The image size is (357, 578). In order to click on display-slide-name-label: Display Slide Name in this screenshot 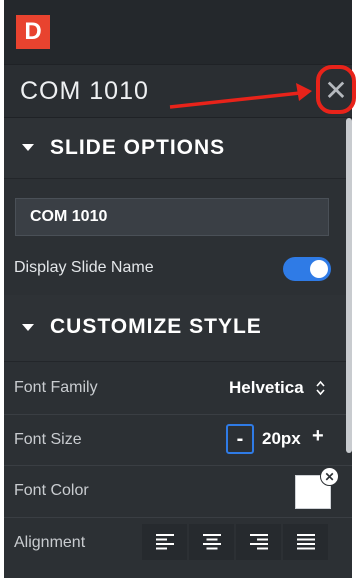, I will do `click(84, 267)`.